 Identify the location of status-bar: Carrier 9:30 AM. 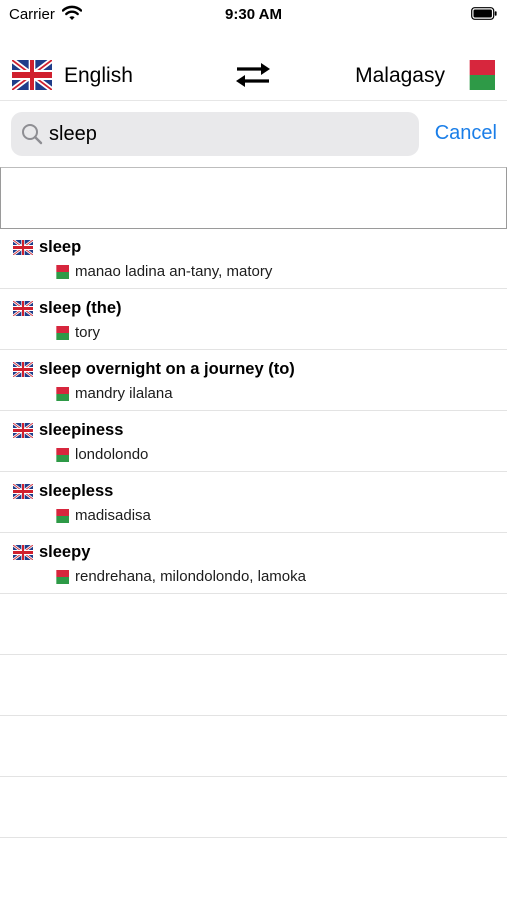
(253, 15).